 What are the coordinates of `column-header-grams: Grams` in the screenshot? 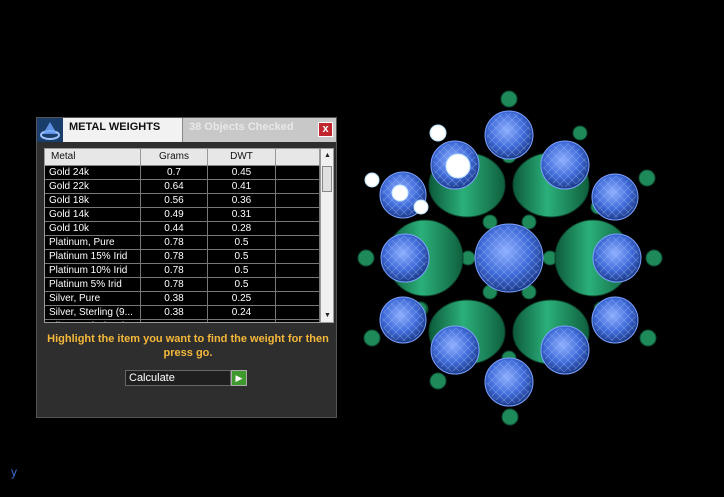 It's located at (174, 157).